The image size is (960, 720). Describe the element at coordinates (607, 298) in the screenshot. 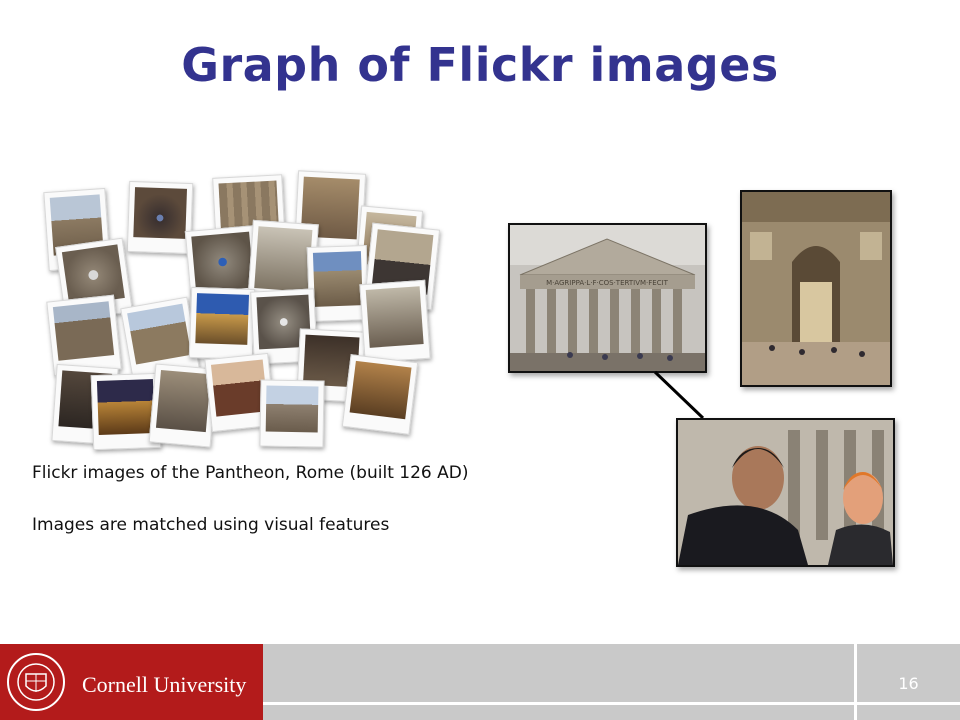

I see `pantheon-exterior-photo: M·AGRIPPA·L·F·COS·TERTIVM·FECIT` at that location.